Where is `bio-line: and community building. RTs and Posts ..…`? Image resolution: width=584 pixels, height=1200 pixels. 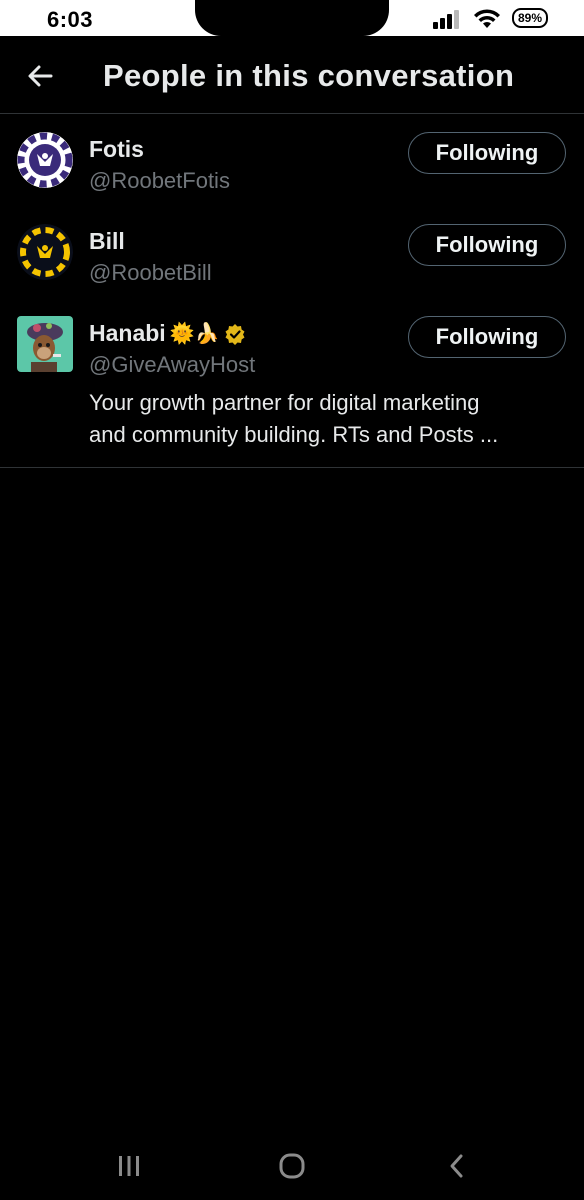
bio-line: and community building. RTs and Posts ..… is located at coordinates (294, 434).